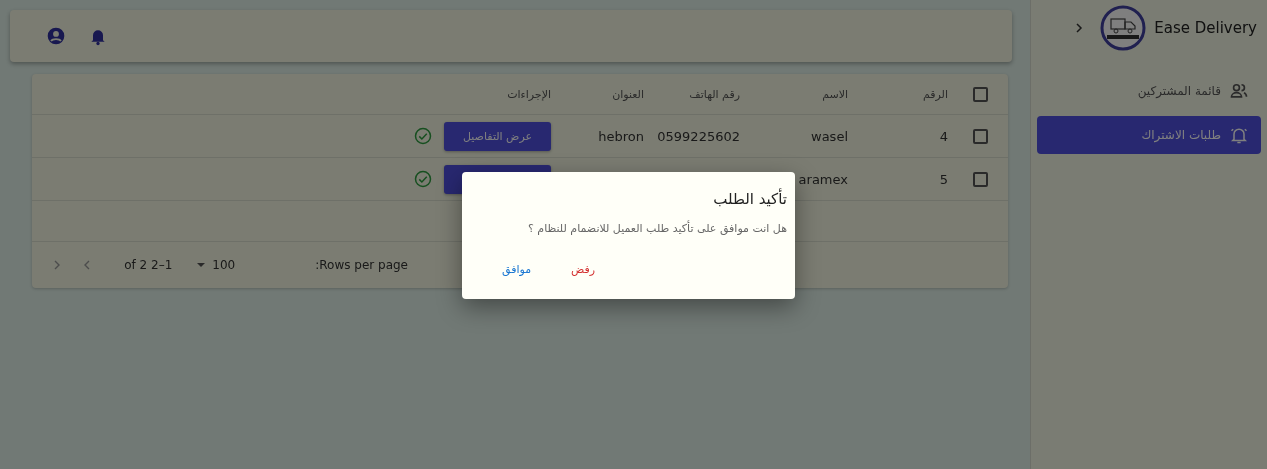  Describe the element at coordinates (1205, 28) in the screenshot. I see `brand-name: Ease Delivery` at that location.